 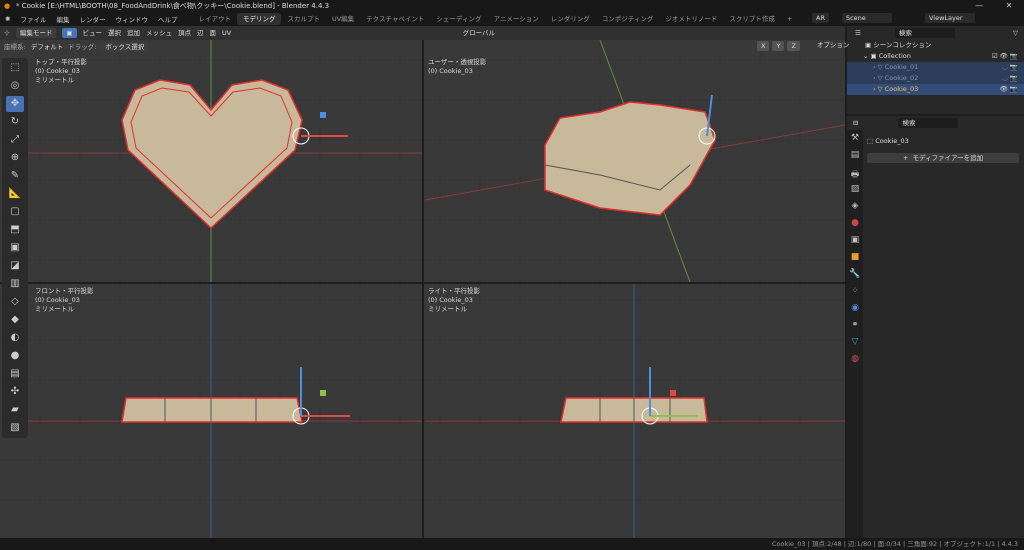 I want to click on move-tool-icon: ✥, so click(x=15, y=104).